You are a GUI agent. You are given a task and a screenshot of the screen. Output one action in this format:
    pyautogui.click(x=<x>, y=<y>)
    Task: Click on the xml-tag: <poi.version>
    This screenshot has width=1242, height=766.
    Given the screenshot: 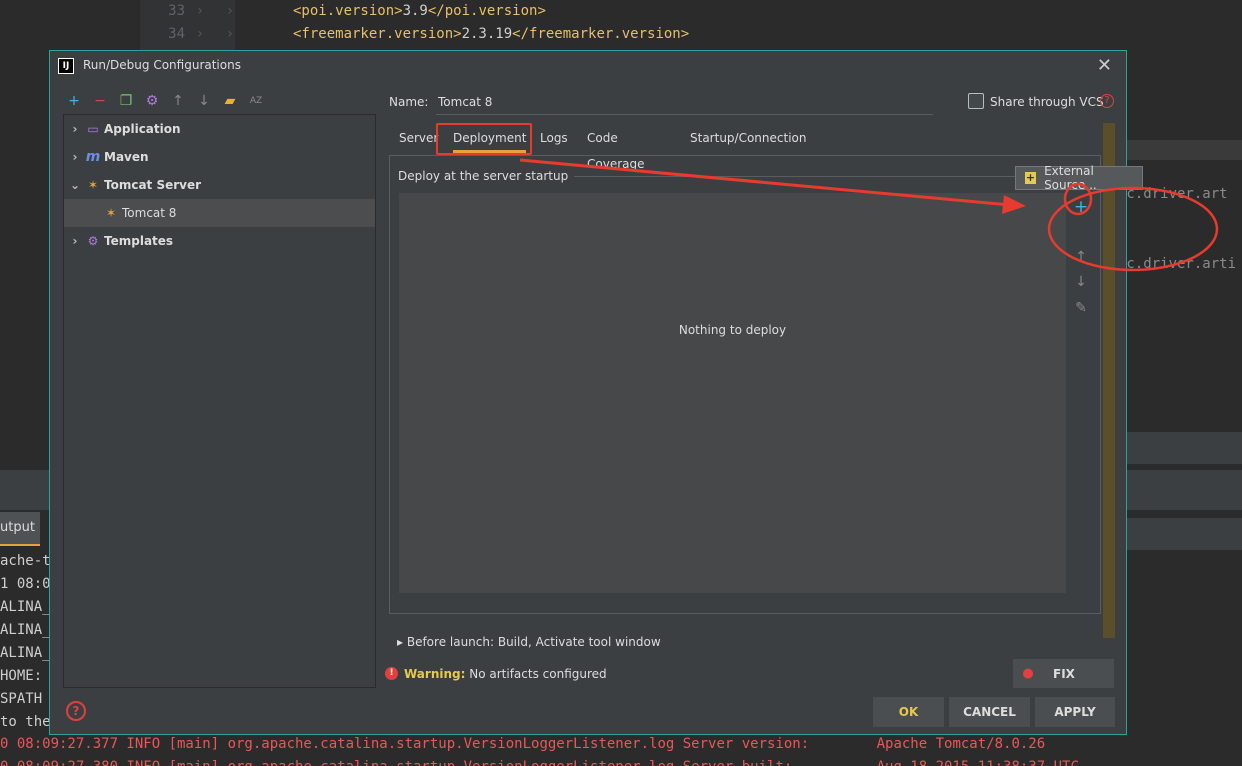 What is the action you would take?
    pyautogui.click(x=348, y=11)
    